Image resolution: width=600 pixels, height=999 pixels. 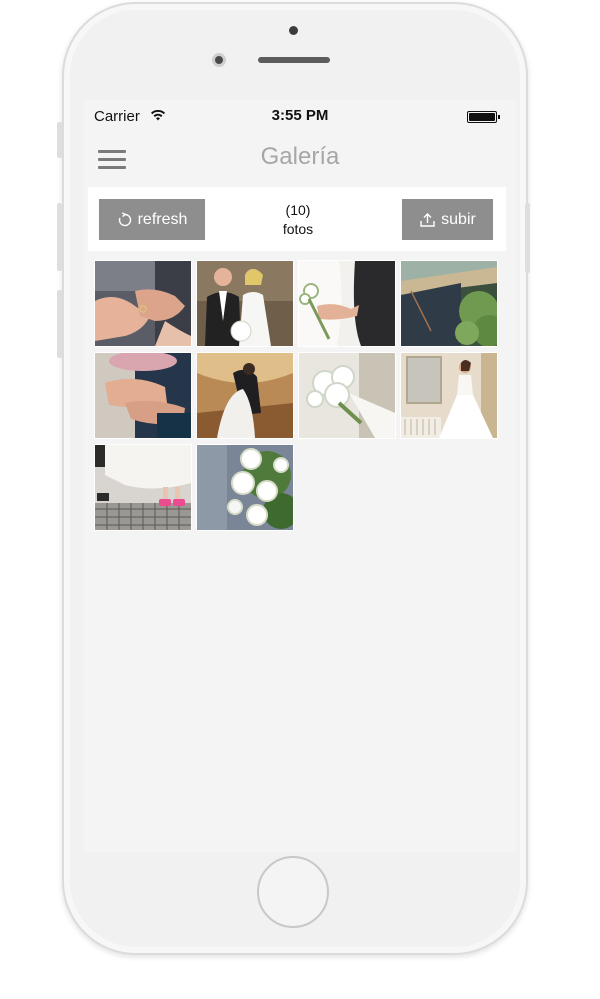 What do you see at coordinates (59, 237) in the screenshot?
I see `volume-up-button` at bounding box center [59, 237].